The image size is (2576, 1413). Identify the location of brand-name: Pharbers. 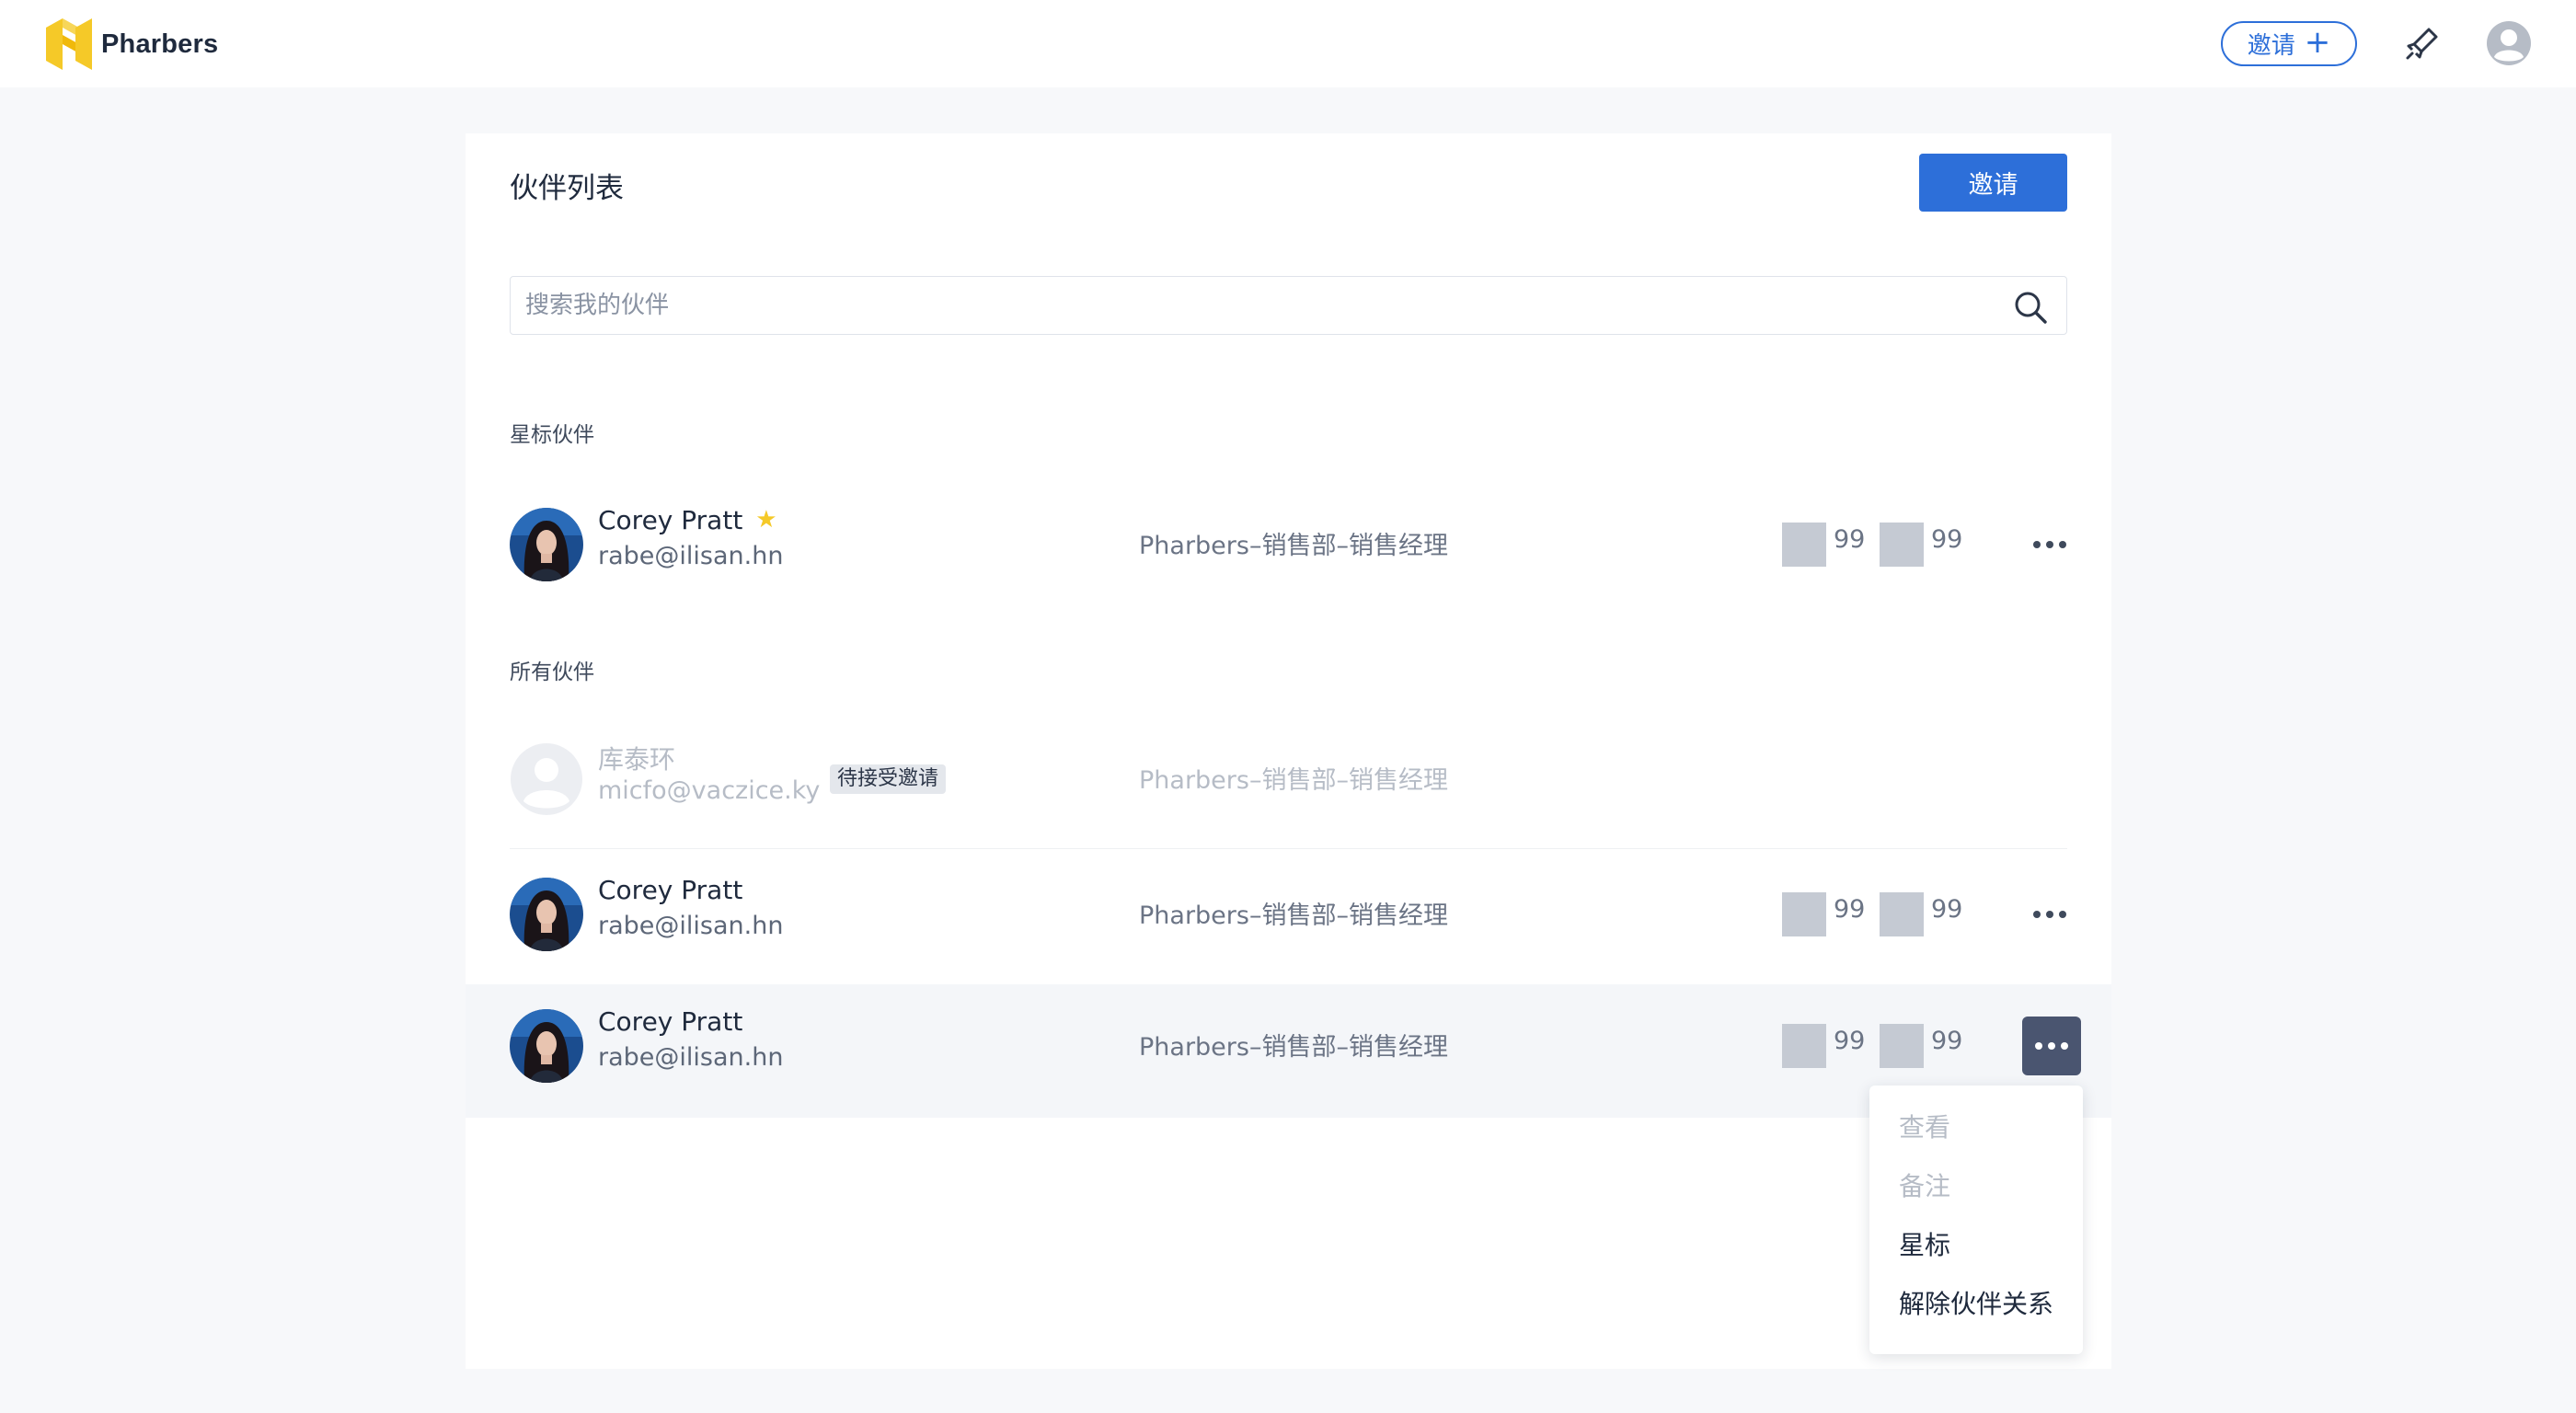
(160, 44).